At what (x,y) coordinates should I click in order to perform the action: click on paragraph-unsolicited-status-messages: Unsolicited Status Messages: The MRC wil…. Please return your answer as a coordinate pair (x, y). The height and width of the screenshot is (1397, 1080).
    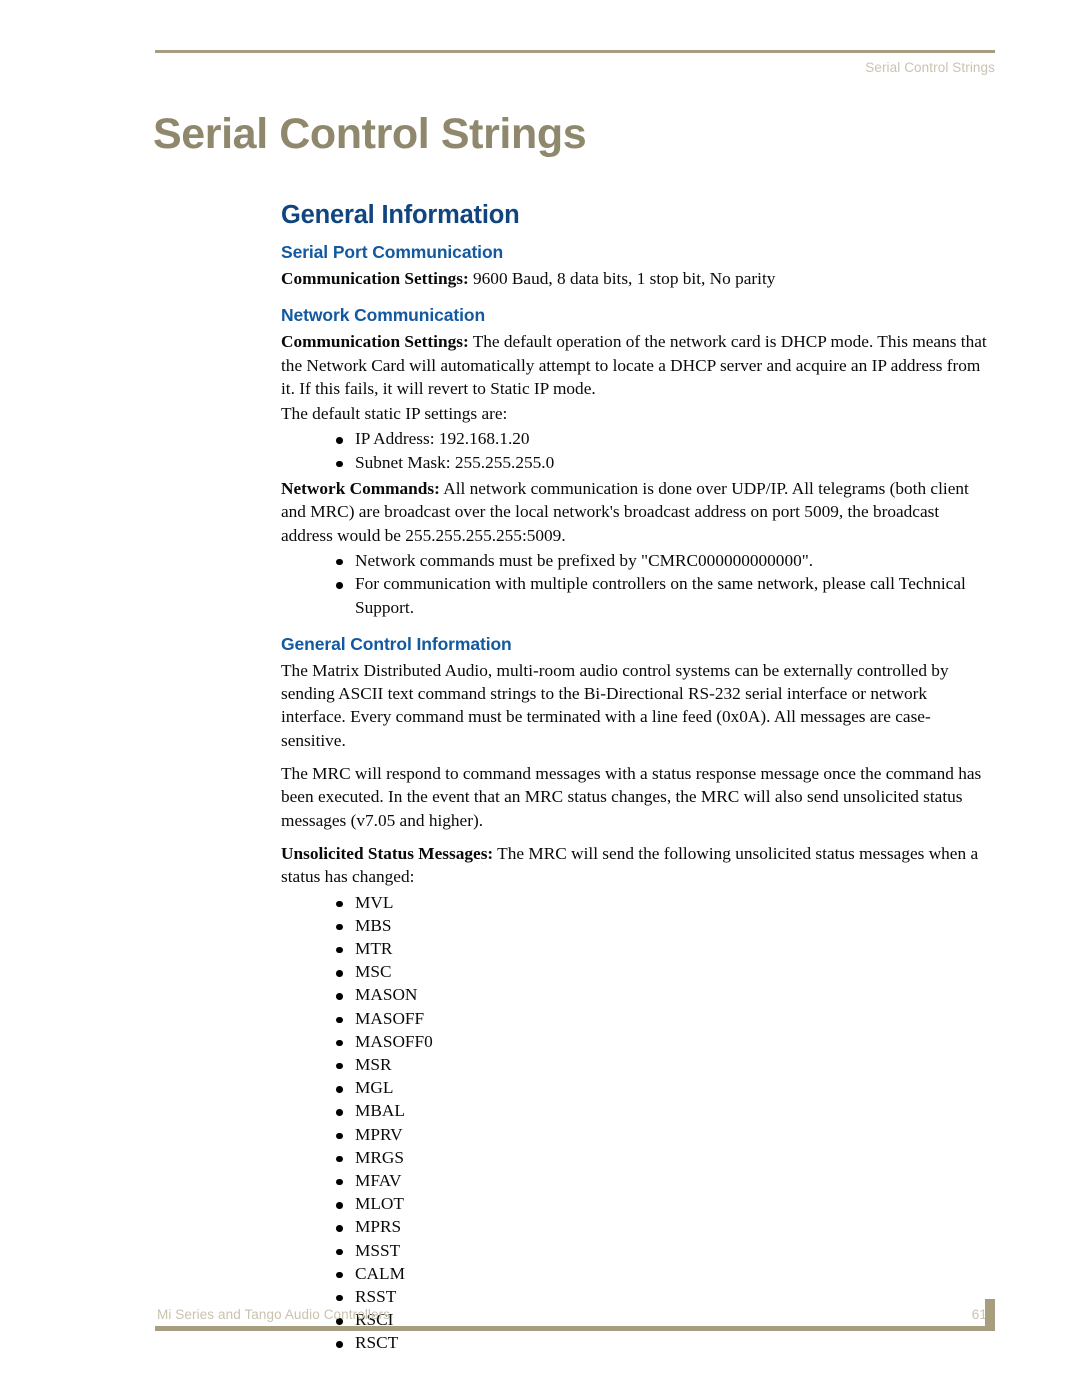
    Looking at the image, I should click on (638, 865).